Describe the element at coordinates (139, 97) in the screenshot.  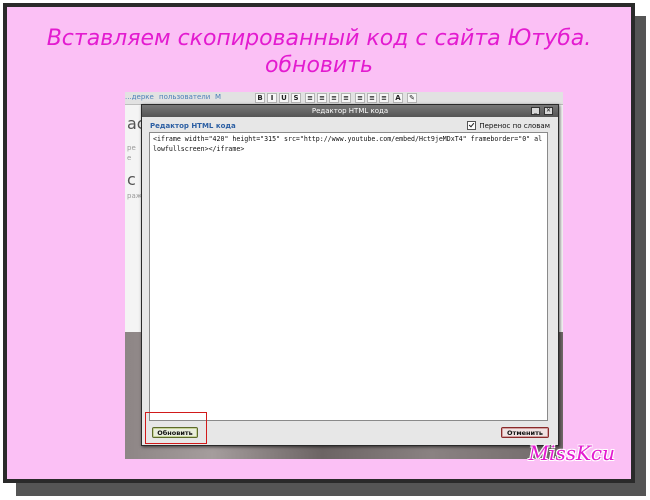
I see `background-tab: ...дерке` at that location.